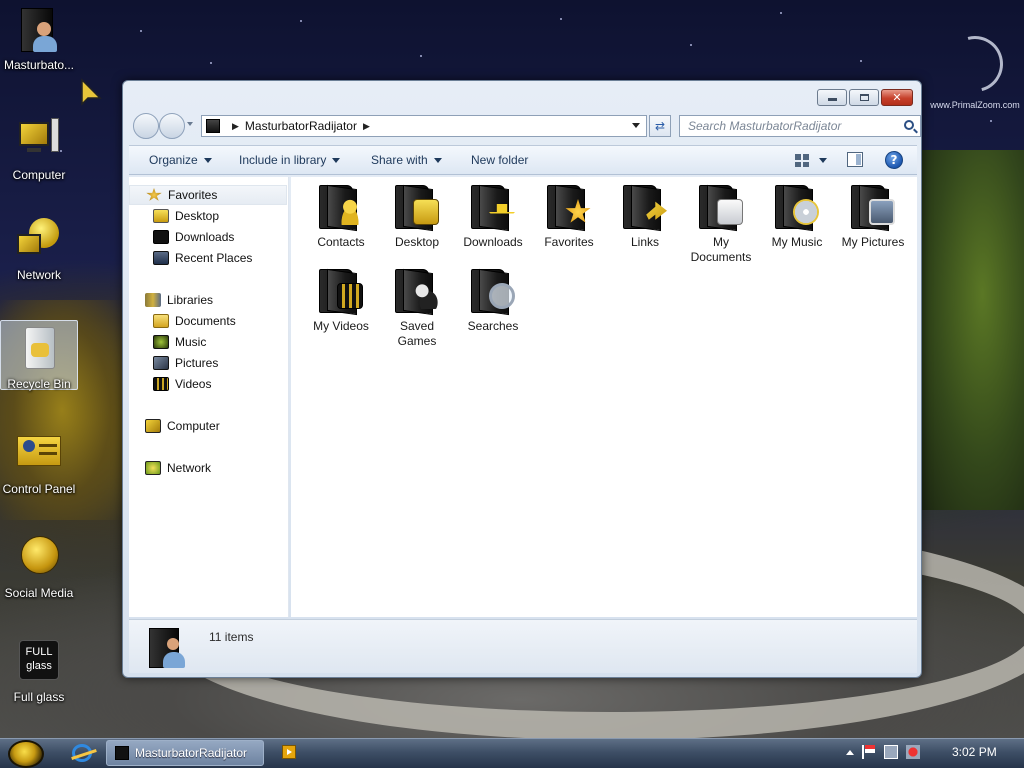 Image resolution: width=1024 pixels, height=768 pixels. What do you see at coordinates (231, 637) in the screenshot?
I see `item-count: 11 items` at bounding box center [231, 637].